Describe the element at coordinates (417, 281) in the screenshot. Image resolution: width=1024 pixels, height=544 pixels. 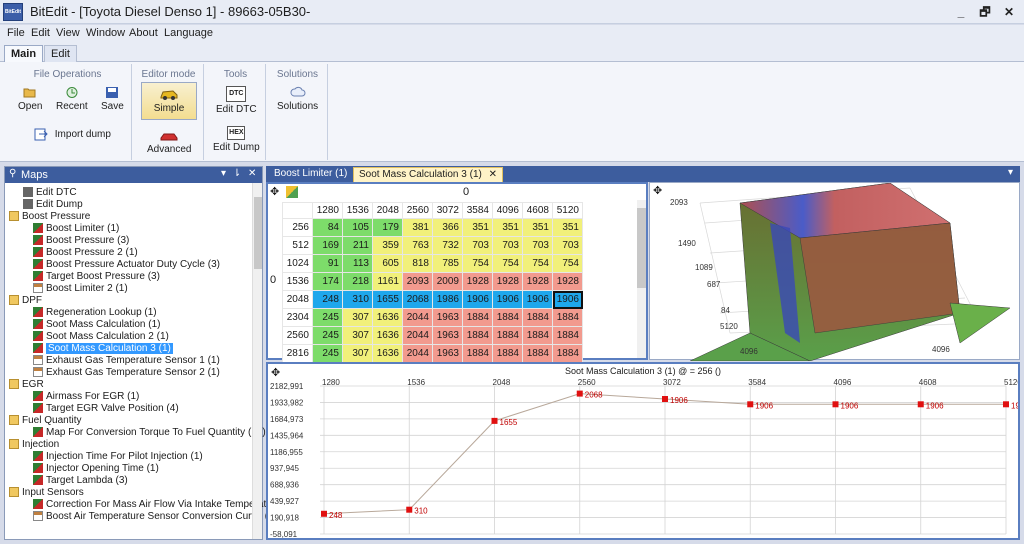
I see `table-cell: 2093` at that location.